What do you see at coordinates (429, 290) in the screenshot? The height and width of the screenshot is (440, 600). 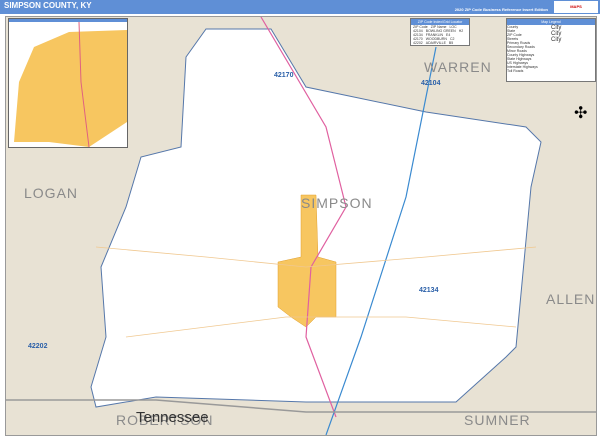 I see `zip-label: 42134` at bounding box center [429, 290].